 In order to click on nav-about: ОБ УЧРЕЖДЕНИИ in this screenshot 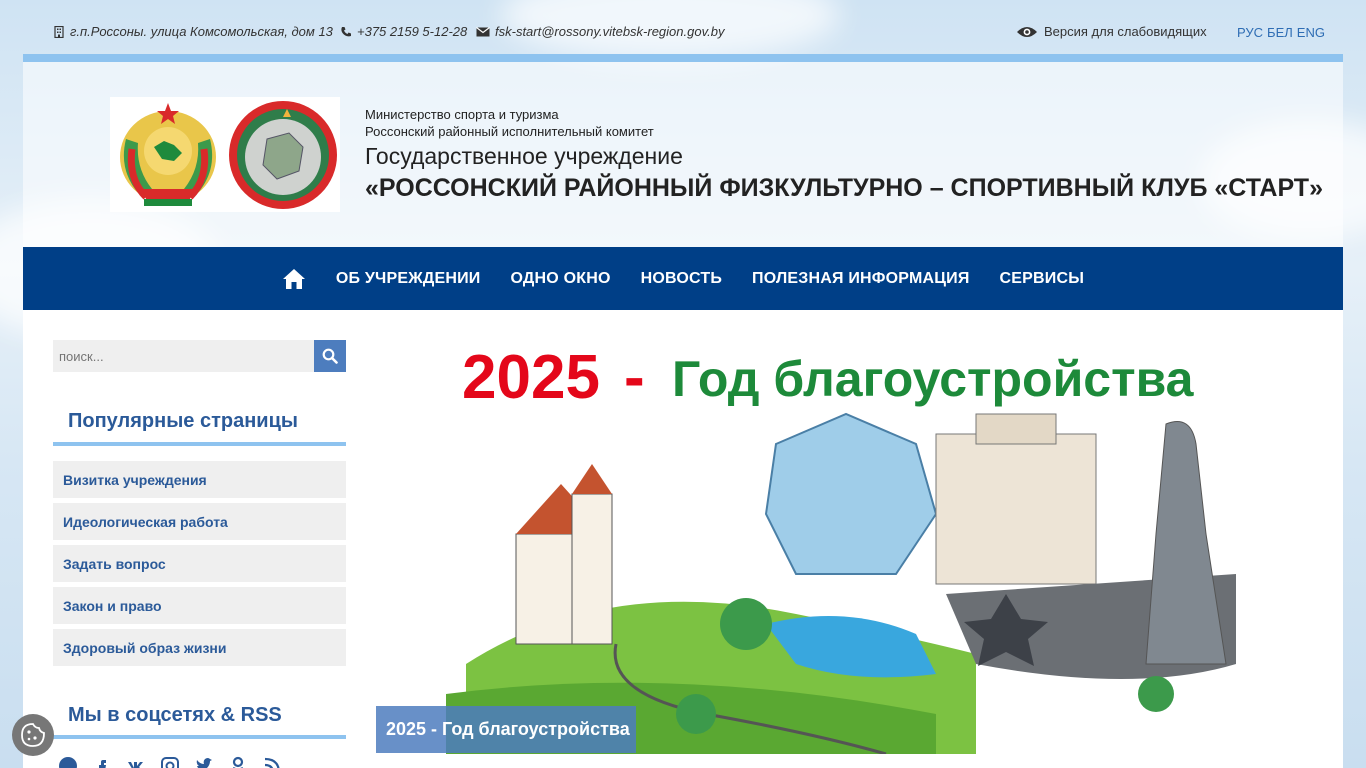, I will do `click(408, 279)`.